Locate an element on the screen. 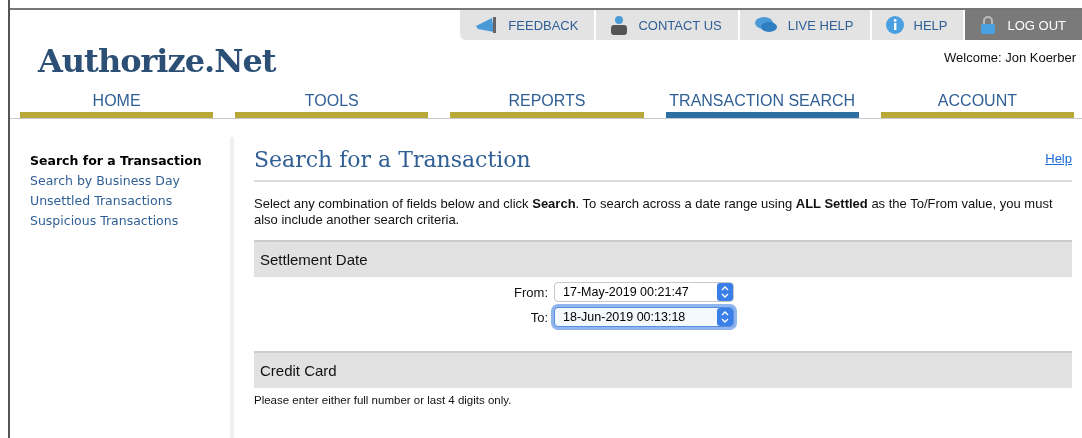 The height and width of the screenshot is (438, 1082). tab-label: FEEDBACK is located at coordinates (543, 25).